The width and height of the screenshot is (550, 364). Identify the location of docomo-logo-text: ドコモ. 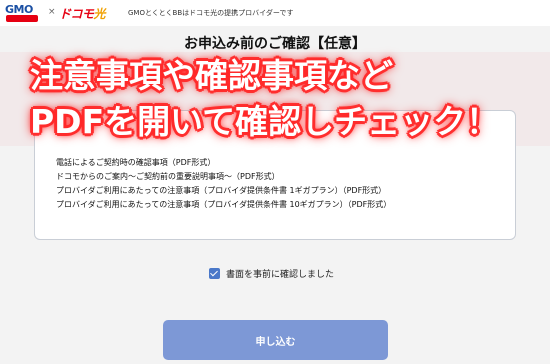
(76, 14).